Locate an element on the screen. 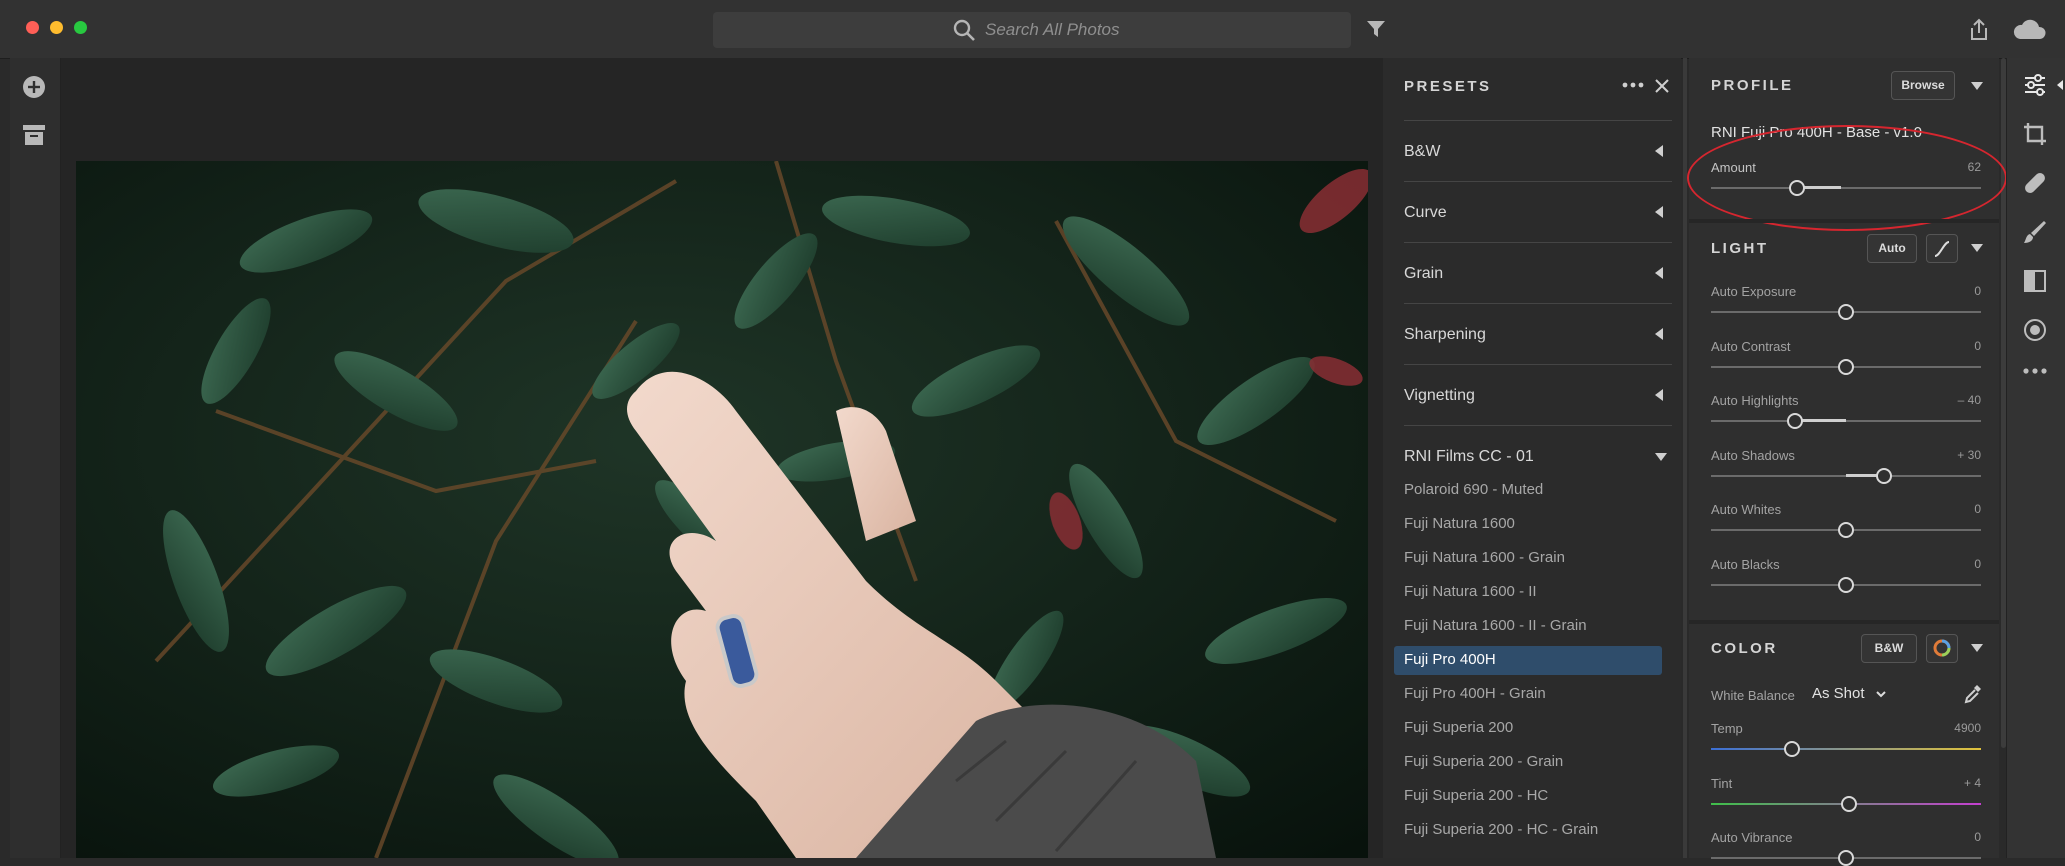 This screenshot has width=2065, height=866. slider-label: Tint is located at coordinates (1722, 783).